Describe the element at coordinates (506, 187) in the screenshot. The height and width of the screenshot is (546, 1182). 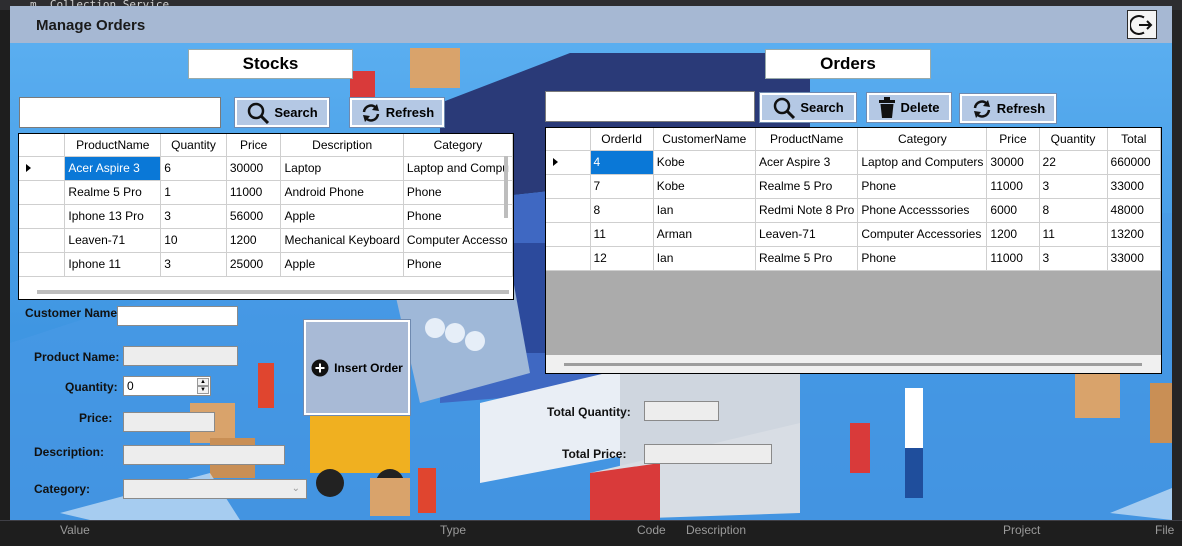
I see `stocks-vertical-scrollbar` at that location.